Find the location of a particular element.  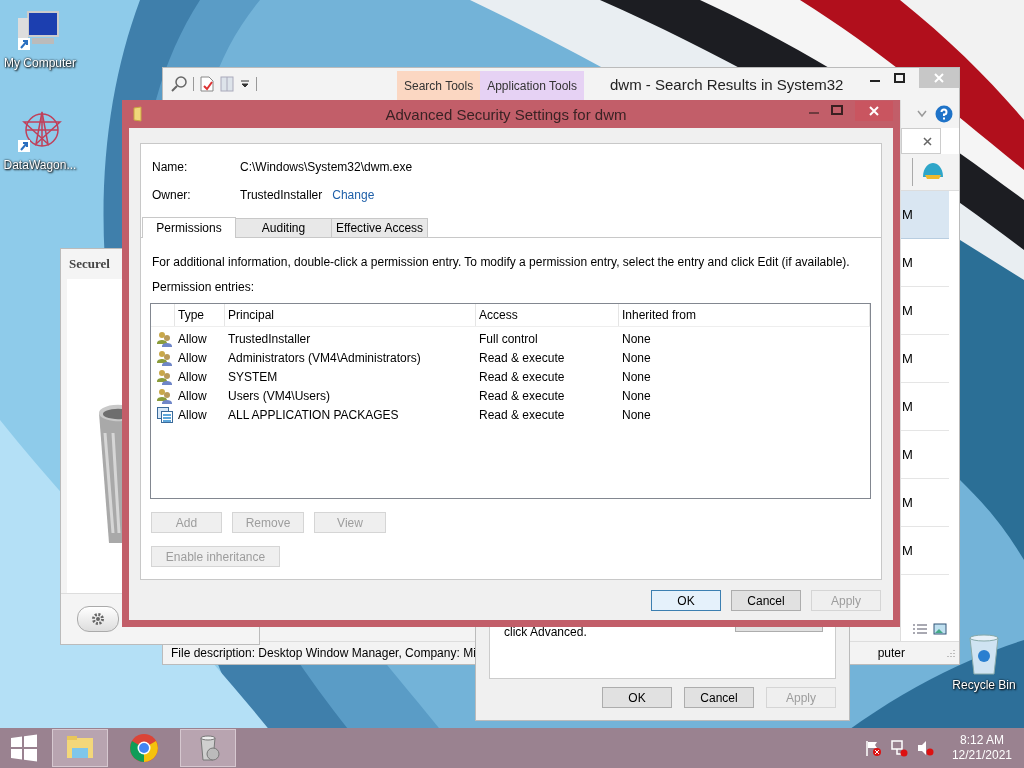

dropdown-icon is located at coordinates (245, 84).